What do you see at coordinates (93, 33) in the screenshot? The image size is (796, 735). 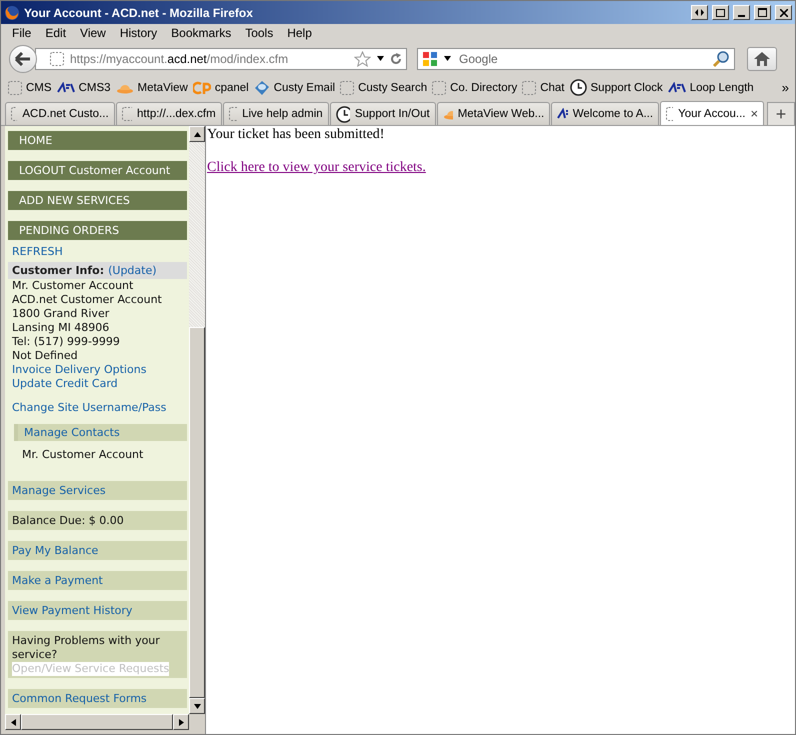 I see `menu-item: View` at bounding box center [93, 33].